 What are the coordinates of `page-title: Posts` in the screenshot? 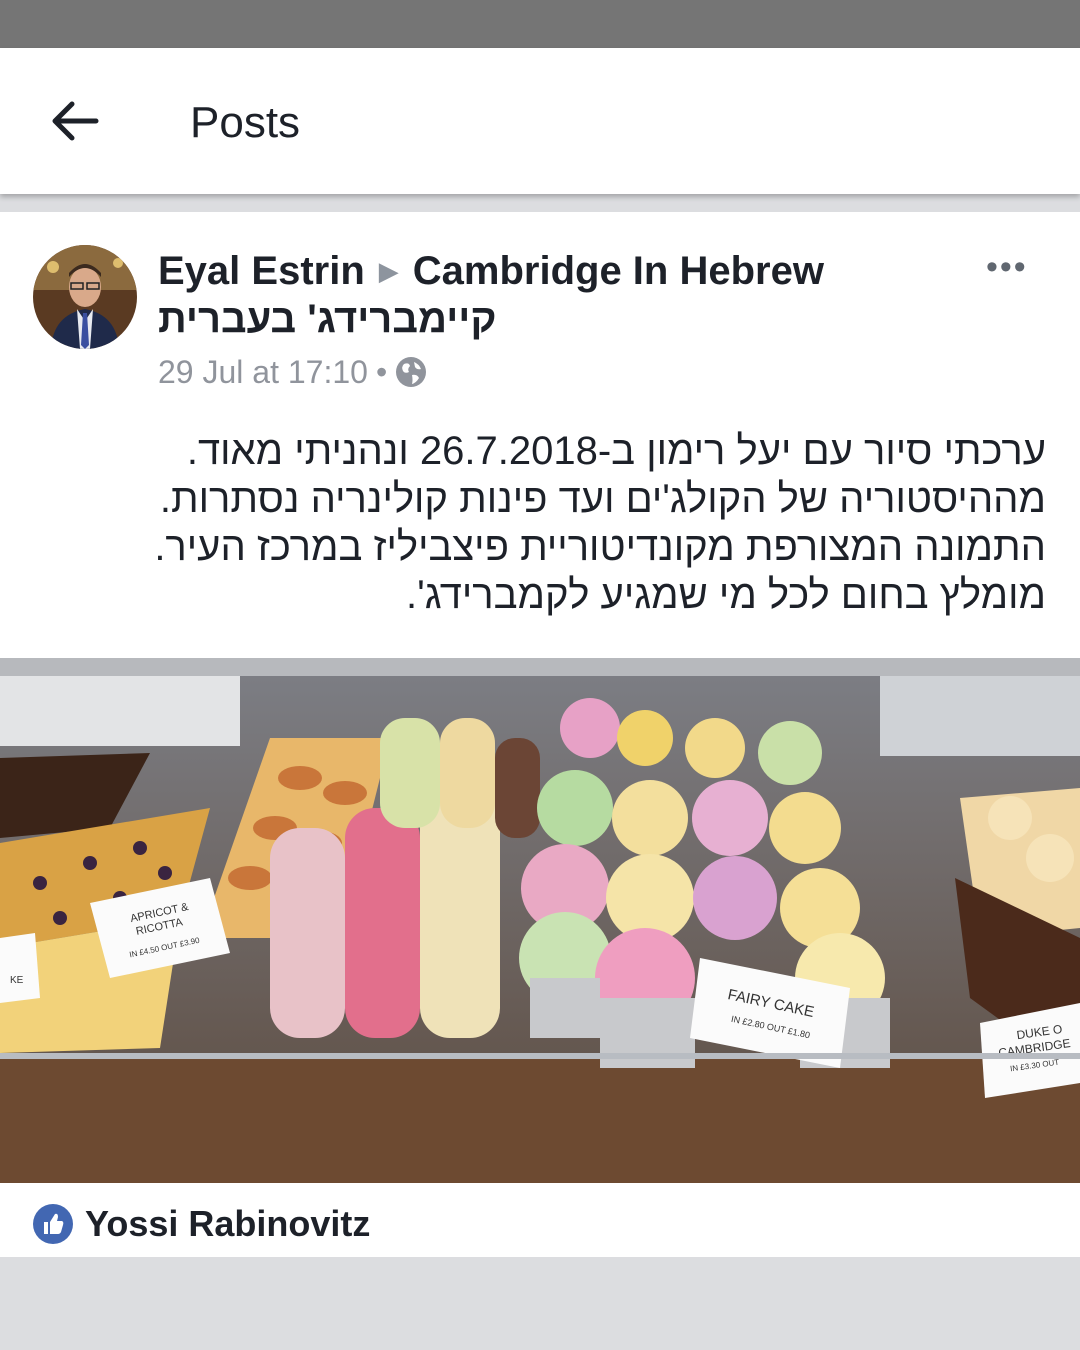 It's located at (245, 122).